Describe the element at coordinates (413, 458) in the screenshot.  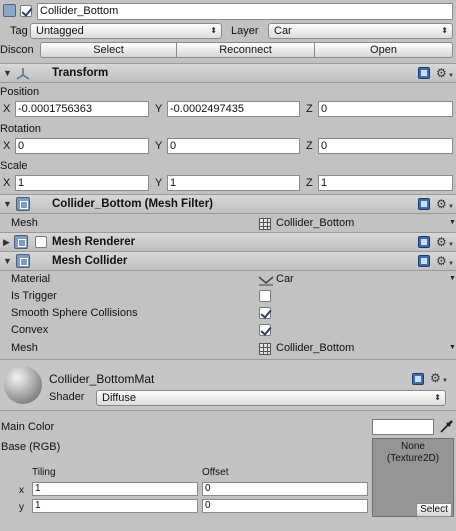
I see `texture-type-label: (Texture2D)` at that location.